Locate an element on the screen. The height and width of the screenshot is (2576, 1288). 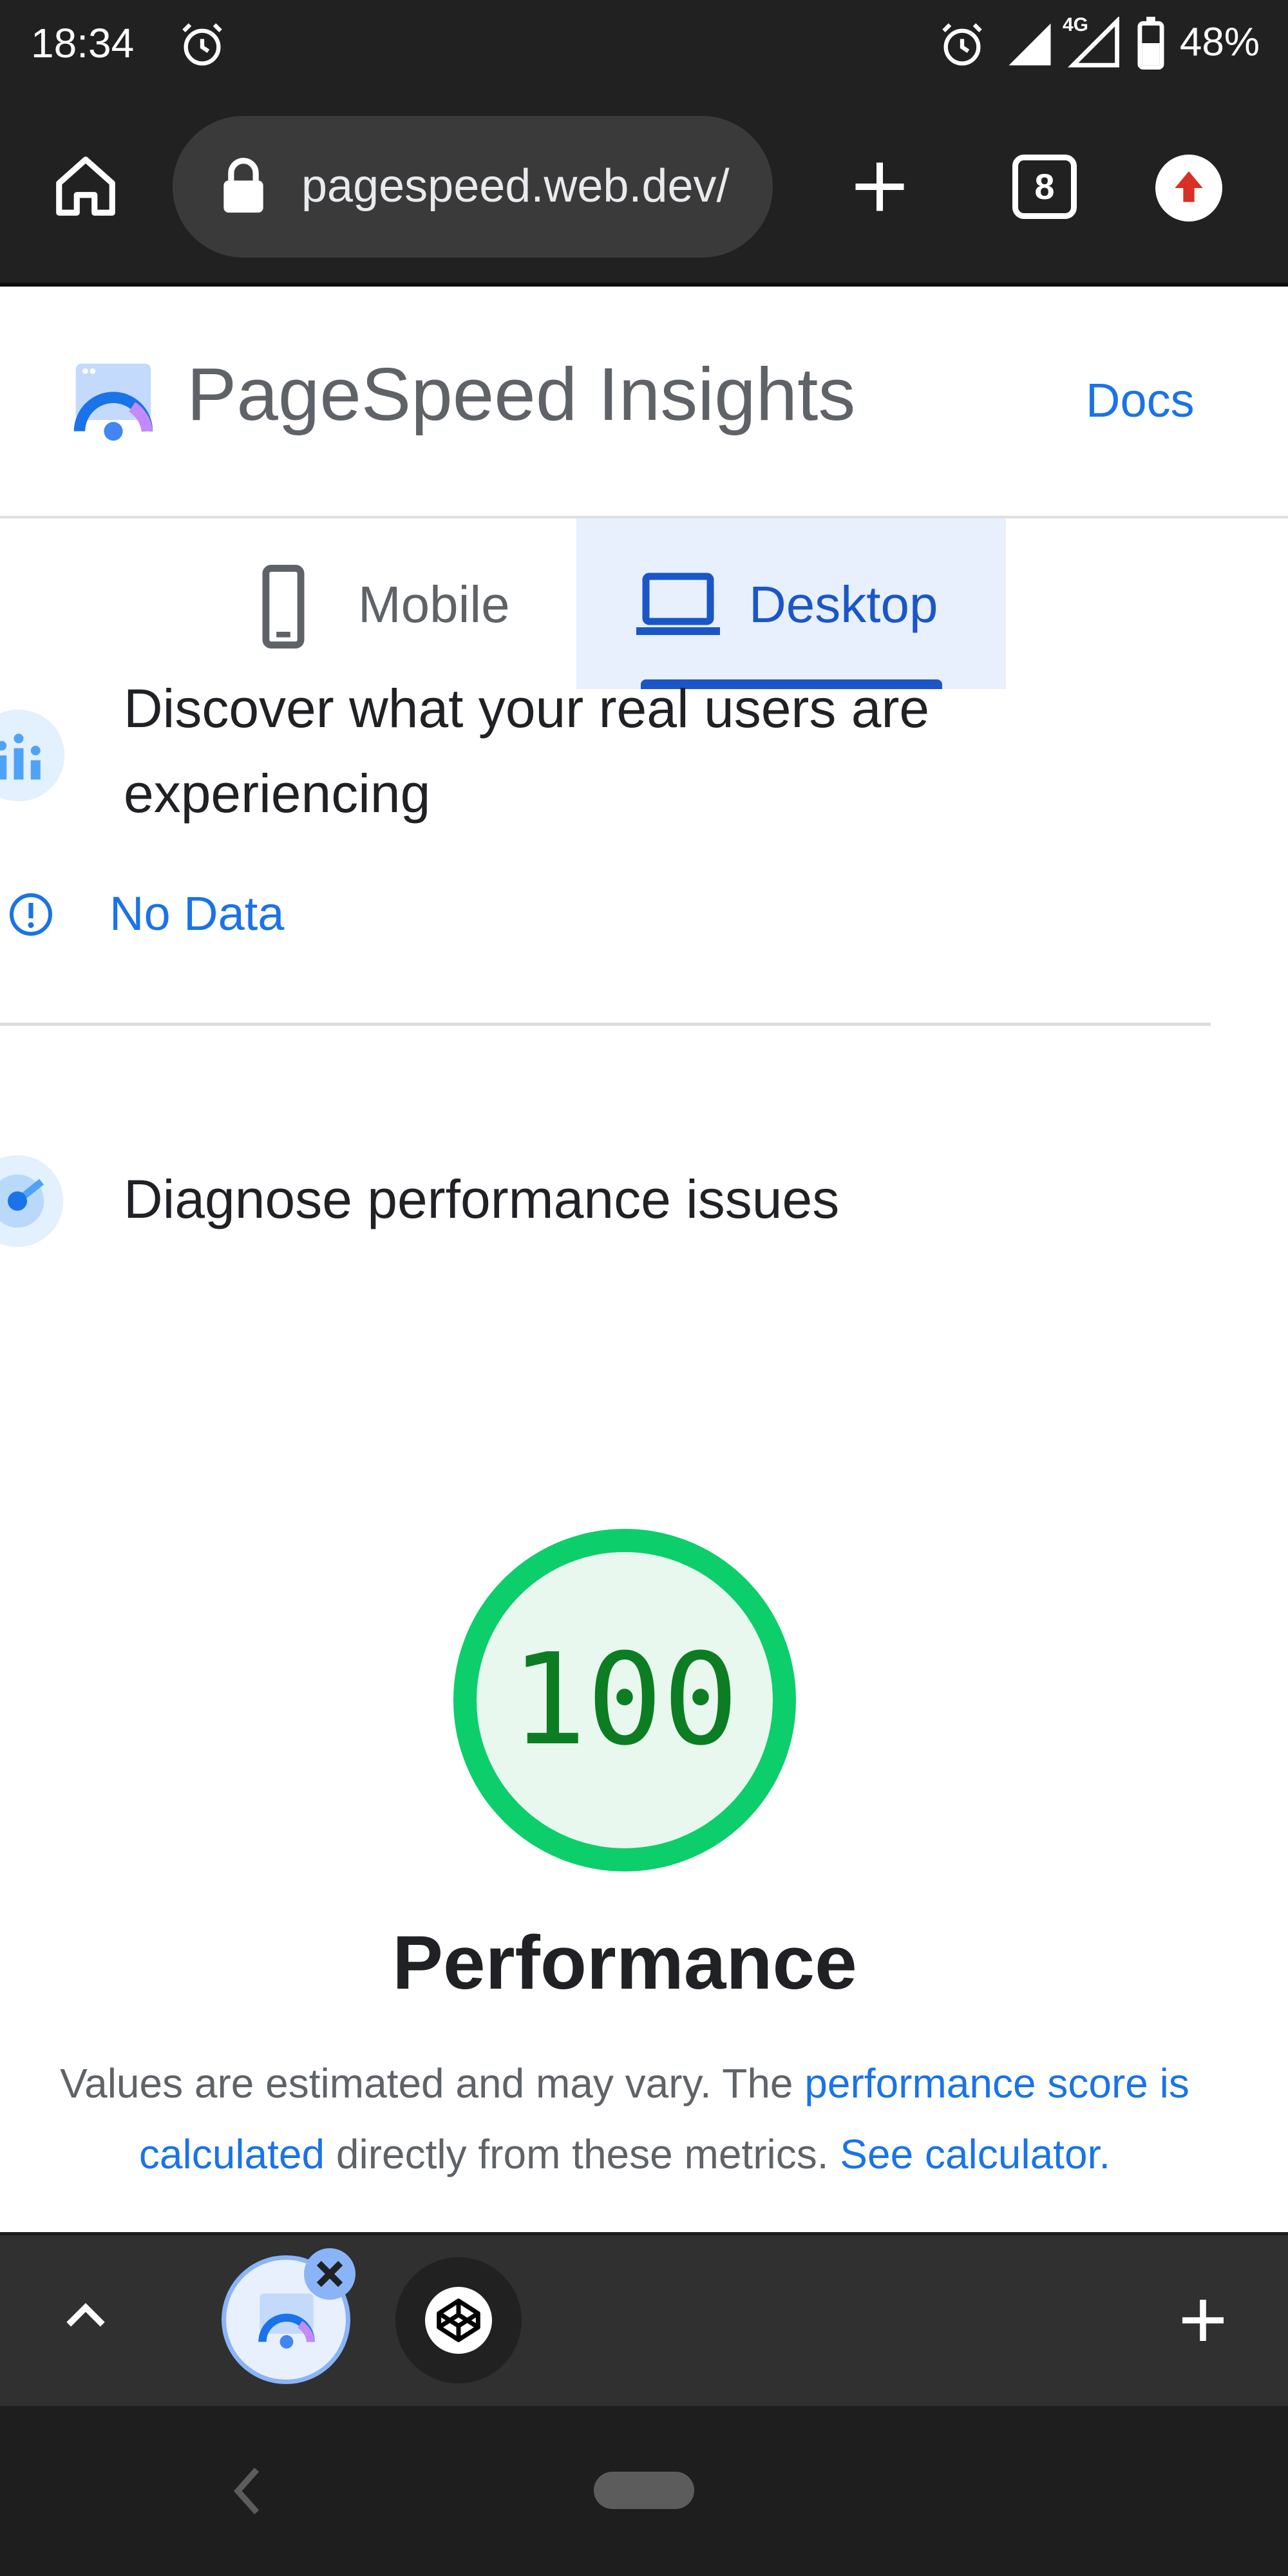
mobile-phone-icon is located at coordinates (283, 607).